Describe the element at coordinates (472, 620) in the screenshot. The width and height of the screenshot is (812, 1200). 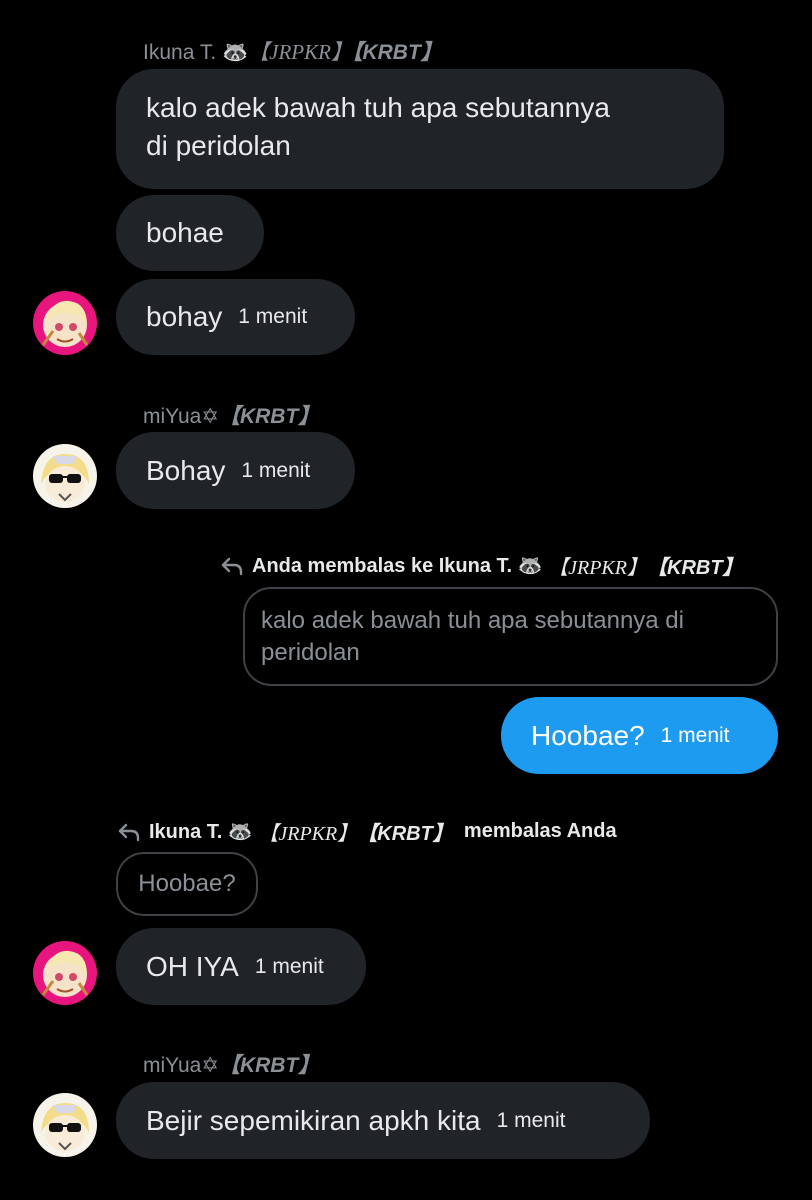
I see `quoted-text-line: kalo adek bawah tuh apa sebutannya di` at that location.